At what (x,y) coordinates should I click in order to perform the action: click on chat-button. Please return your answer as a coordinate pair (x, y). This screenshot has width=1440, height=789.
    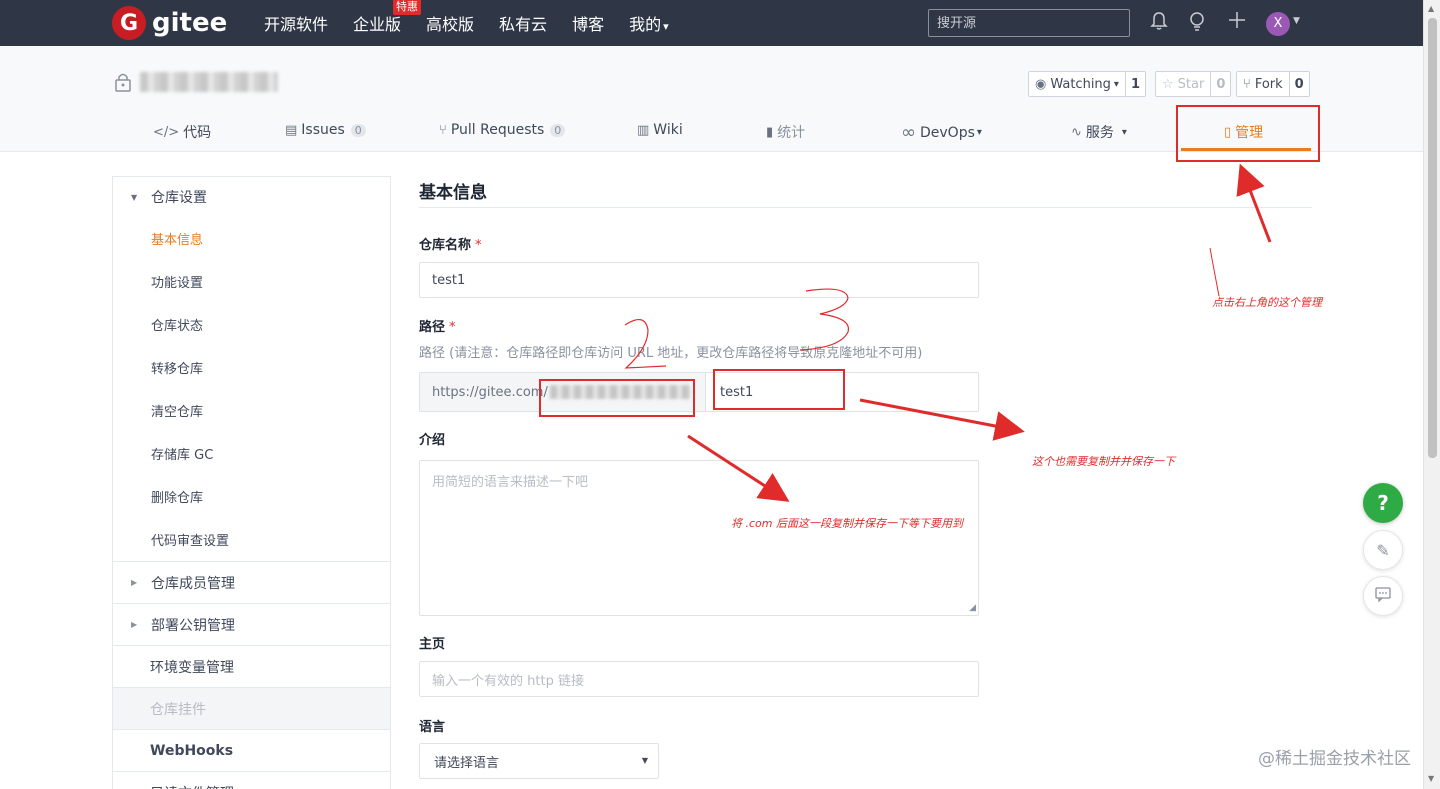
    Looking at the image, I should click on (1383, 596).